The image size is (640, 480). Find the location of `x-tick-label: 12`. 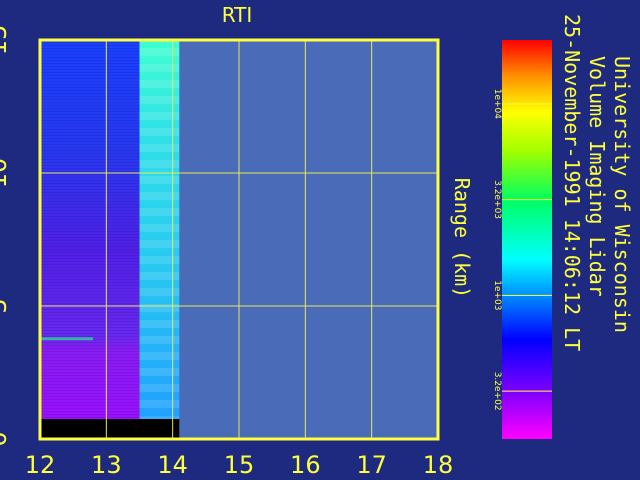

x-tick-label: 12 is located at coordinates (40, 465).